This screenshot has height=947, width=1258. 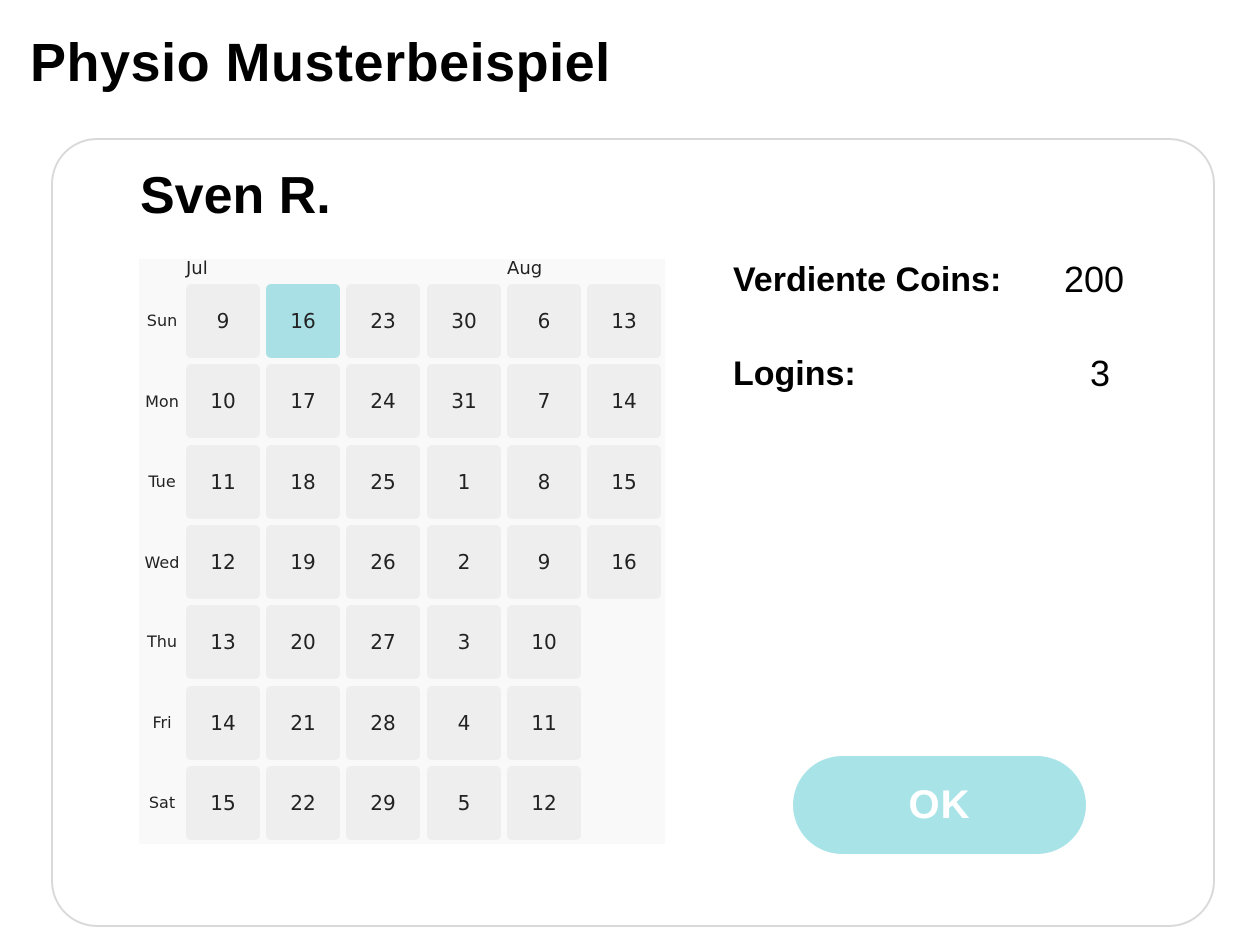 I want to click on calendar-day-cell-selected: 16, so click(x=303, y=321).